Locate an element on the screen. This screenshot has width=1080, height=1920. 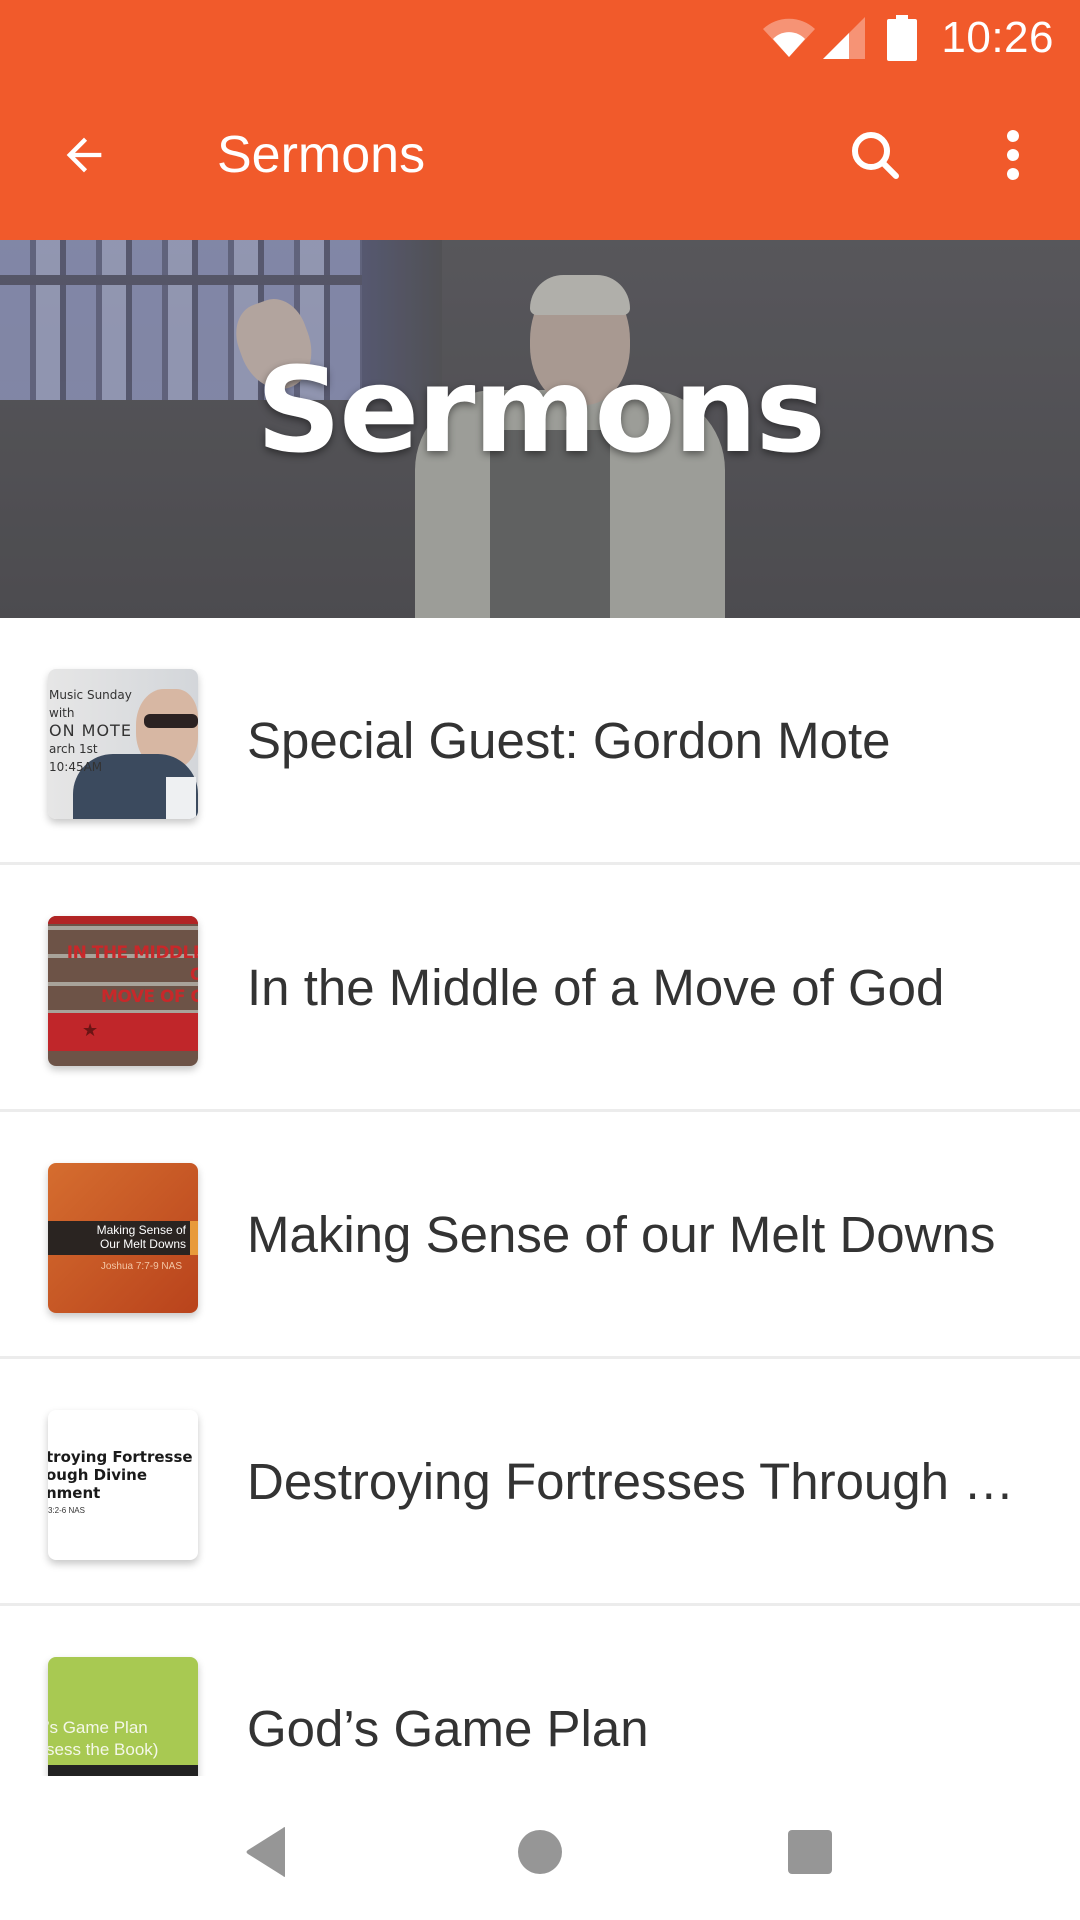
thumb-collar is located at coordinates (181, 798).